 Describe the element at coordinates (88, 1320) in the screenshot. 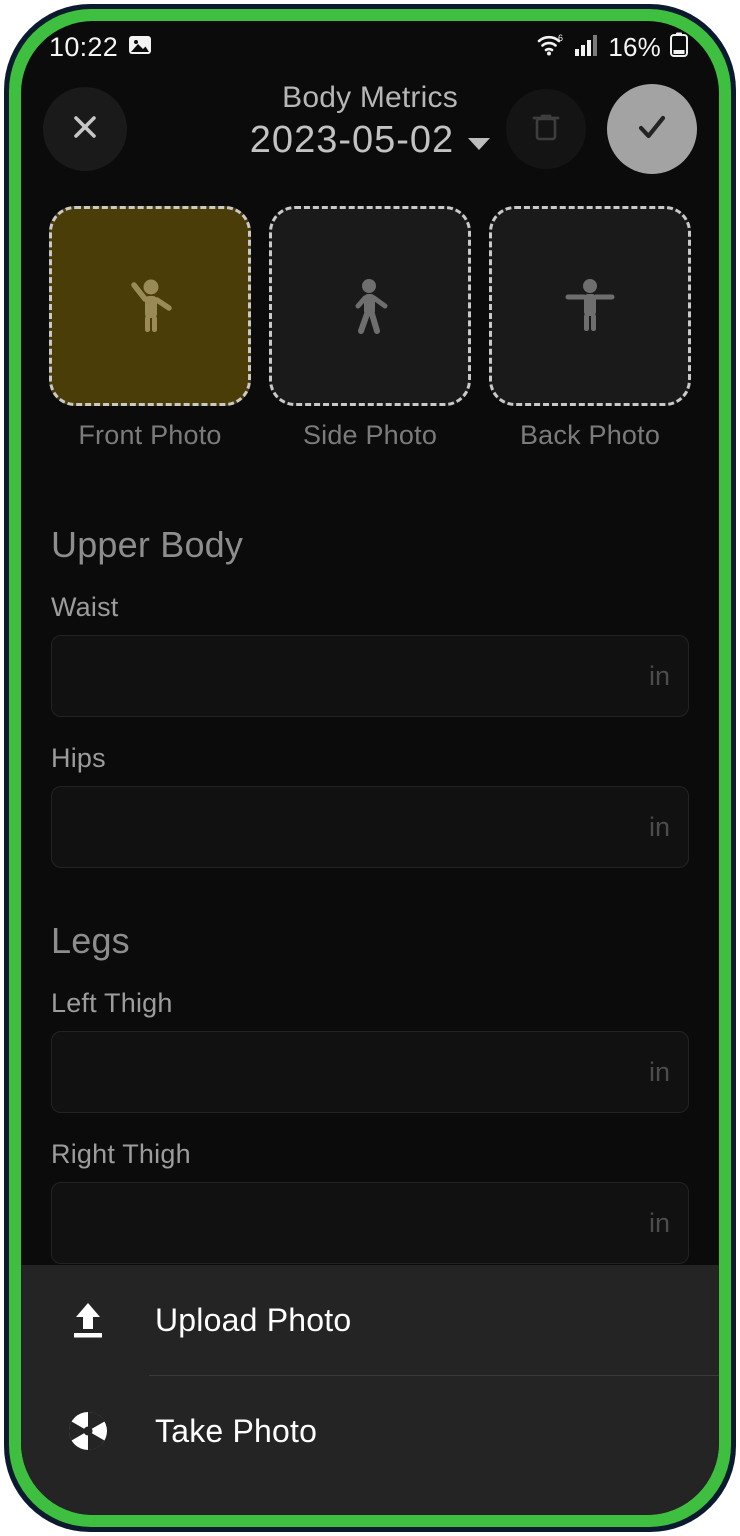

I see `upload-icon` at that location.